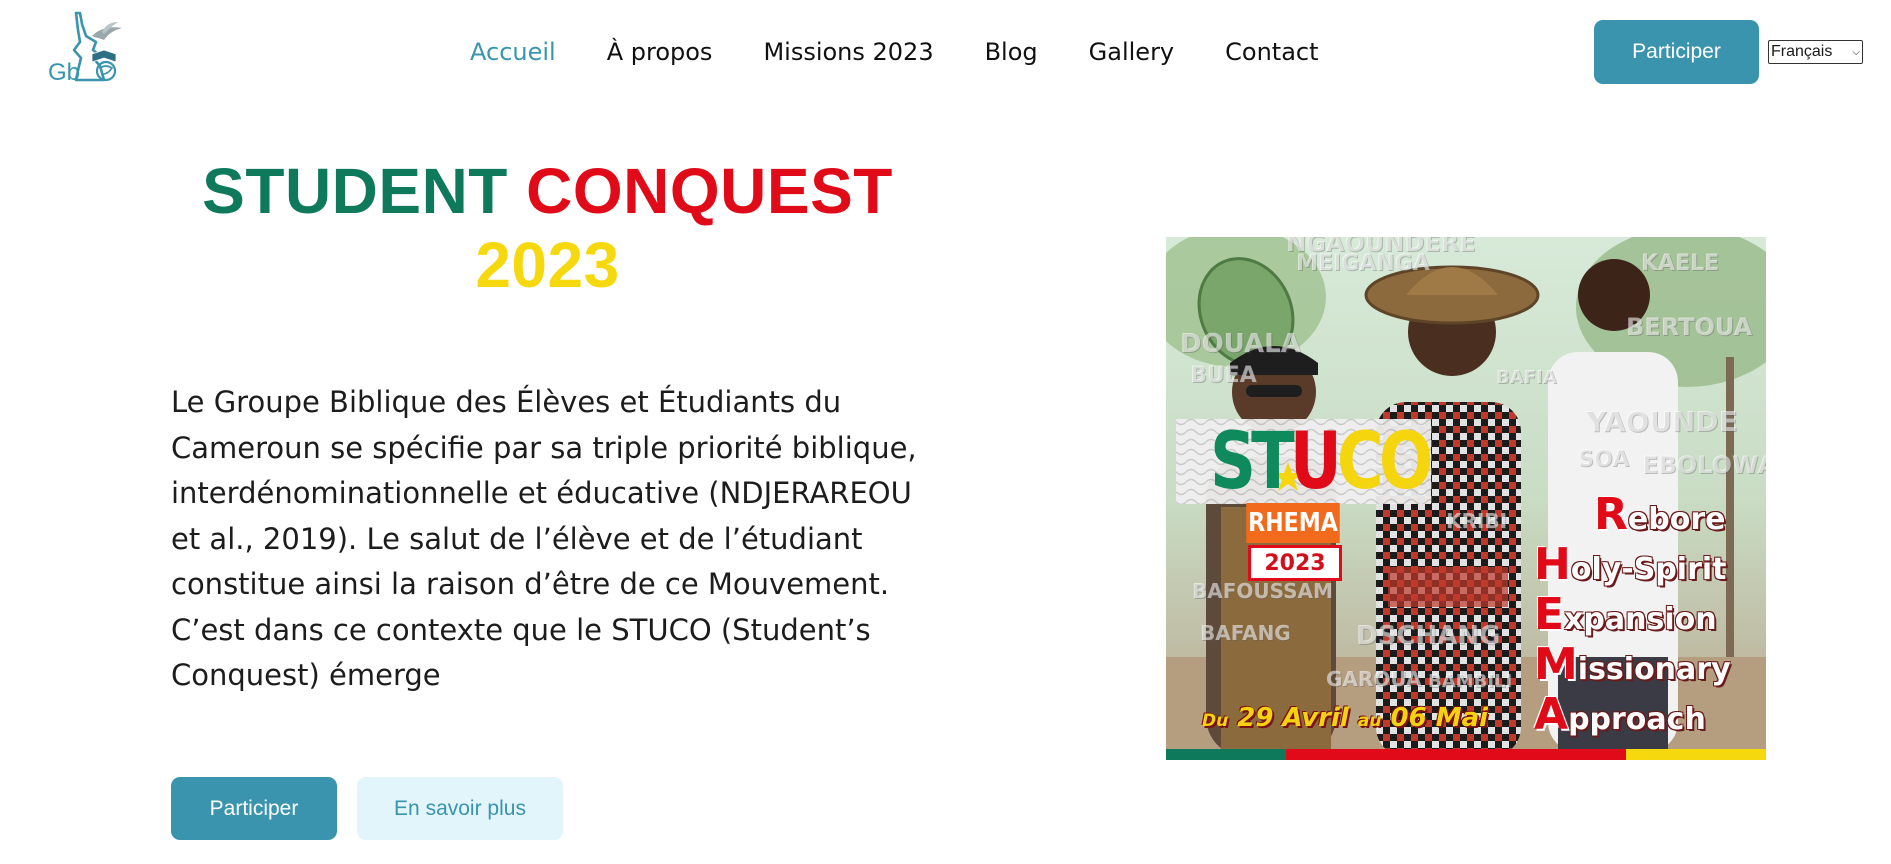 The height and width of the screenshot is (864, 1891). I want to click on hero-title-year: 2023, so click(547, 265).